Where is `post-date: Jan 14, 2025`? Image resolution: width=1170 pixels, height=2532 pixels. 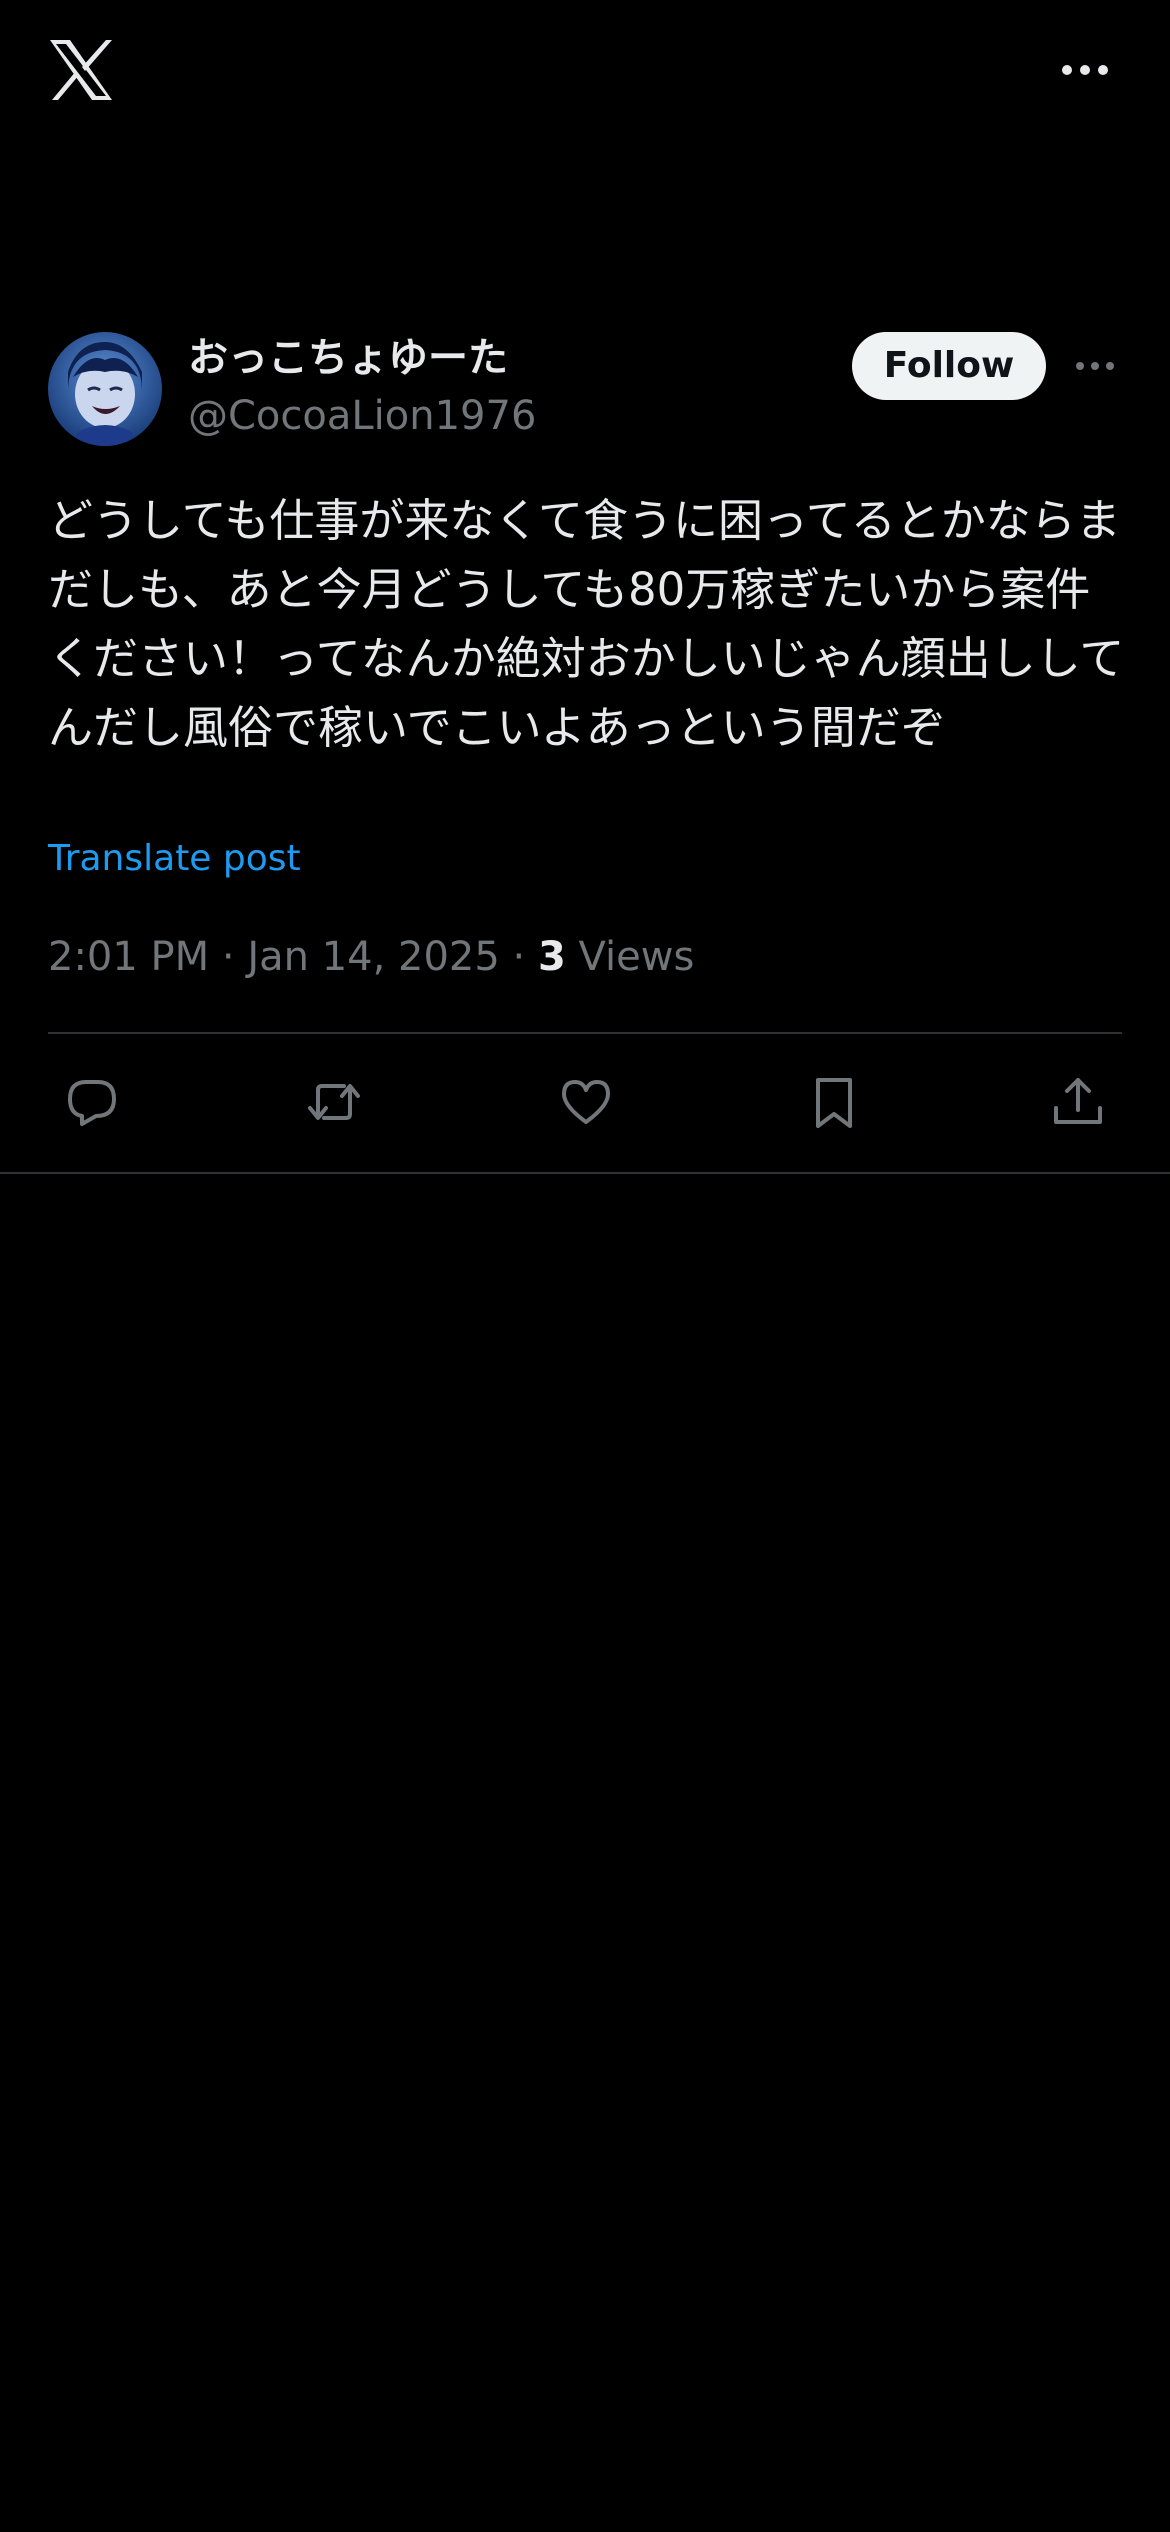 post-date: Jan 14, 2025 is located at coordinates (373, 957).